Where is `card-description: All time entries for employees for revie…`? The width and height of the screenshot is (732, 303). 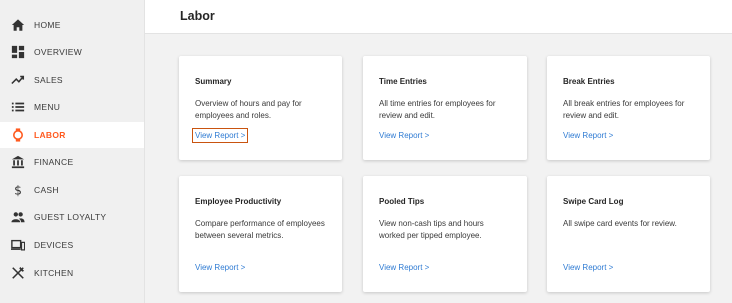 card-description: All time entries for employees for revie… is located at coordinates (437, 109).